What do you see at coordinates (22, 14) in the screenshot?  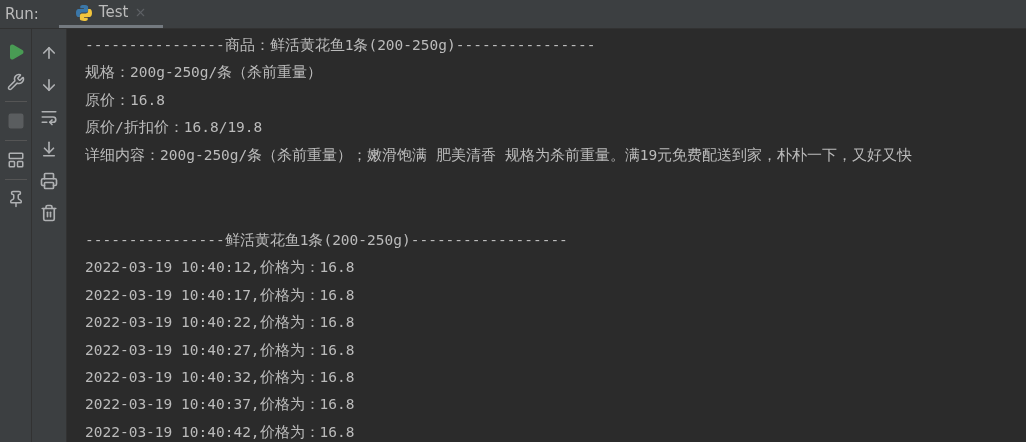 I see `run-label: Run:` at bounding box center [22, 14].